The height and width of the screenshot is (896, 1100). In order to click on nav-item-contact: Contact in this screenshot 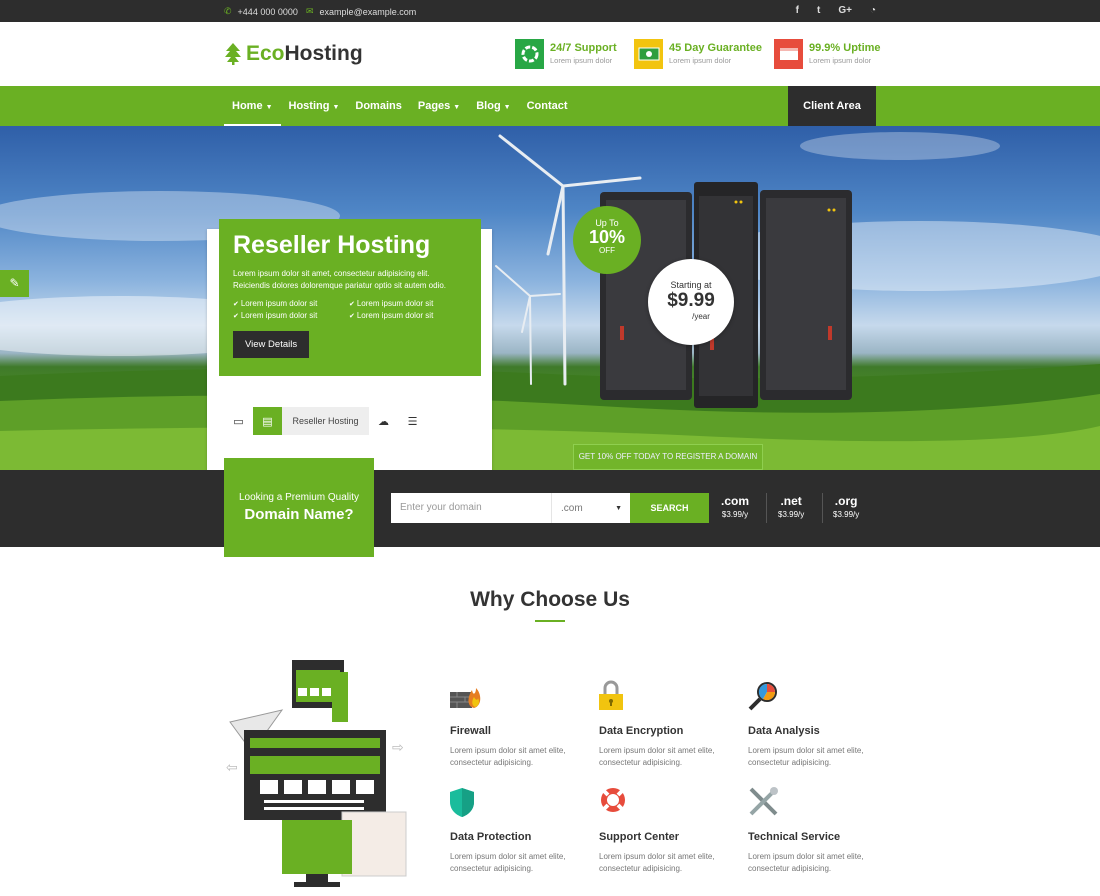, I will do `click(547, 106)`.